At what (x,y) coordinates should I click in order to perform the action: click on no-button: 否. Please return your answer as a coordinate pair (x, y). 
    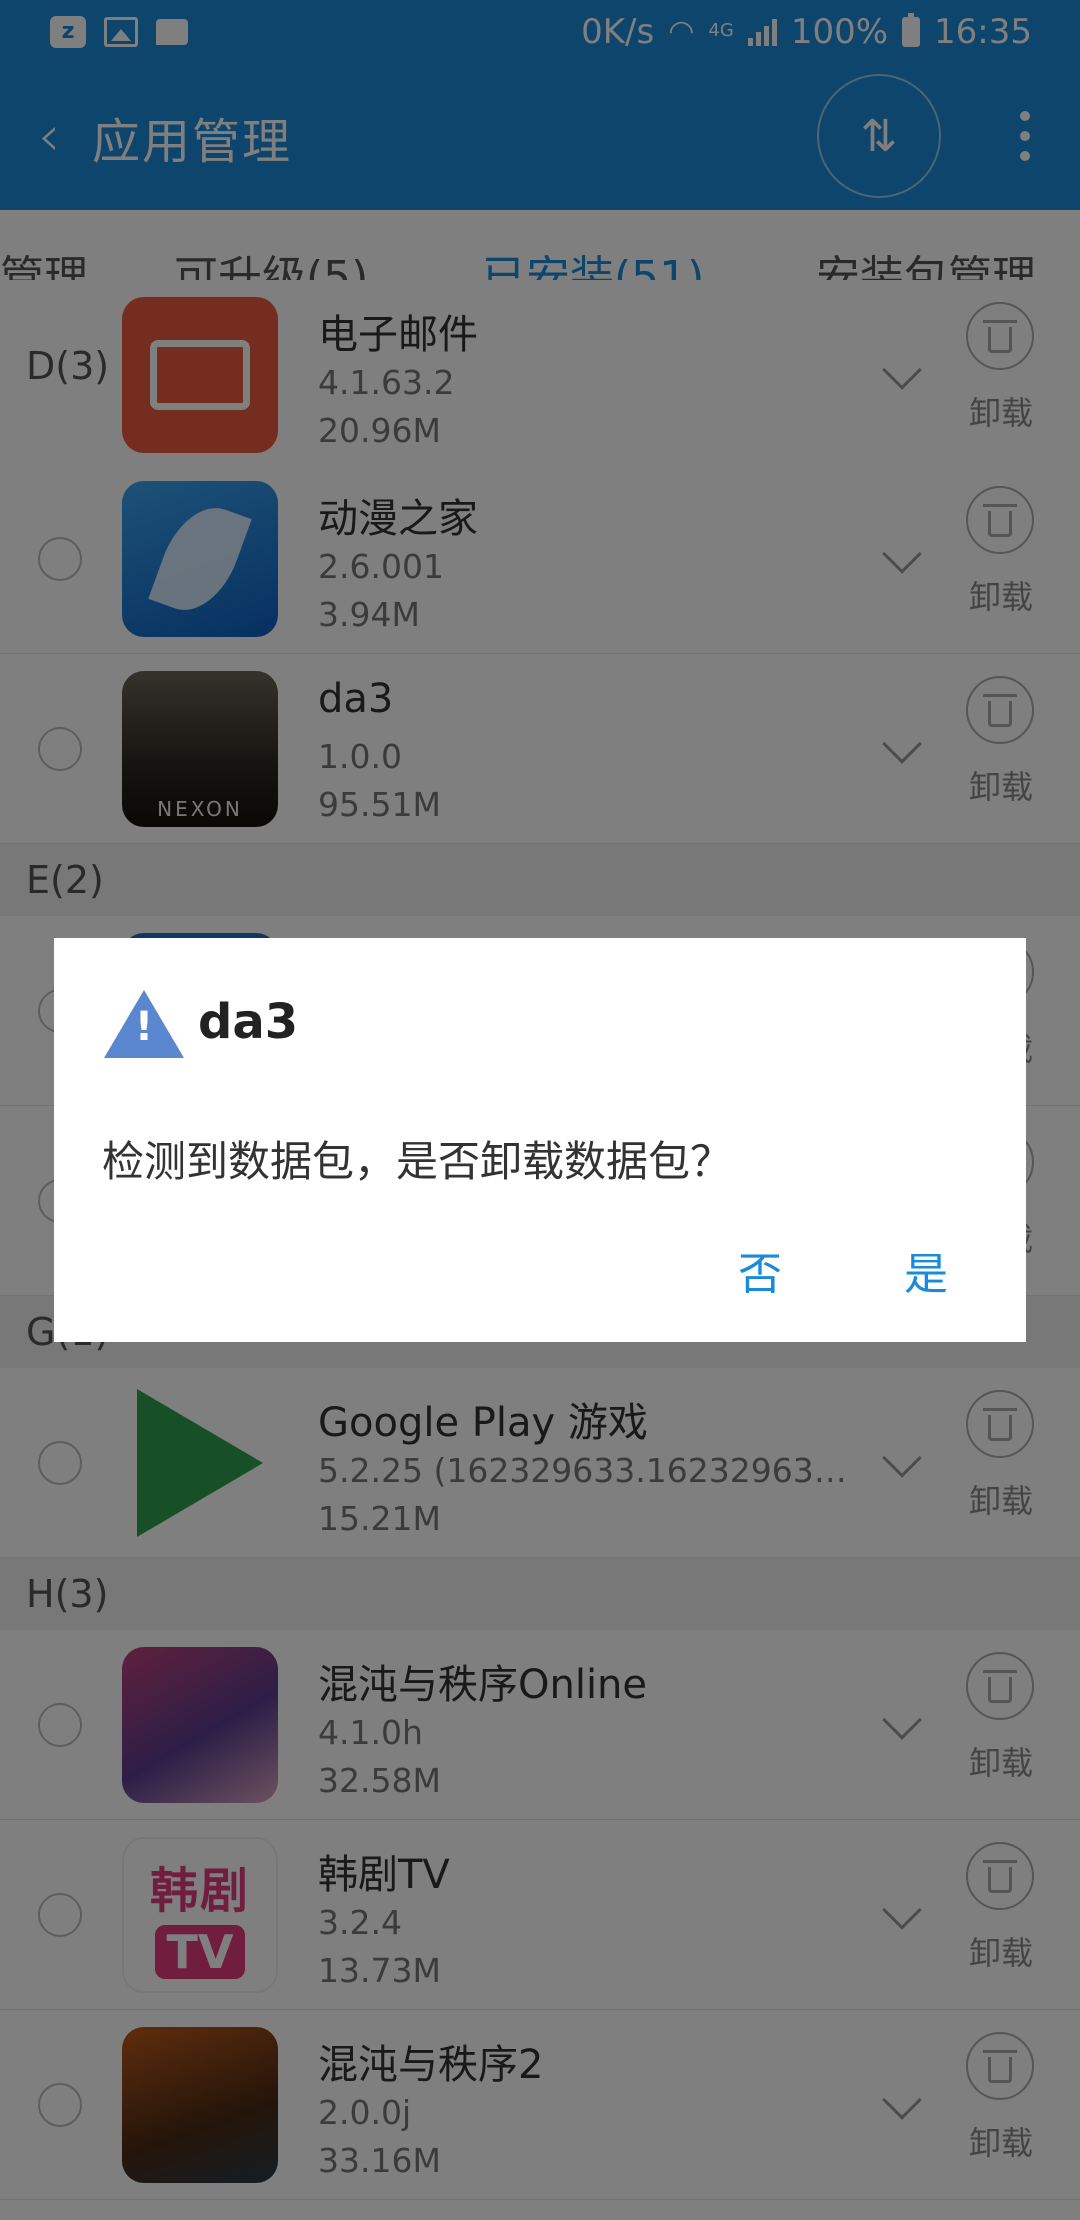
    Looking at the image, I should click on (760, 1270).